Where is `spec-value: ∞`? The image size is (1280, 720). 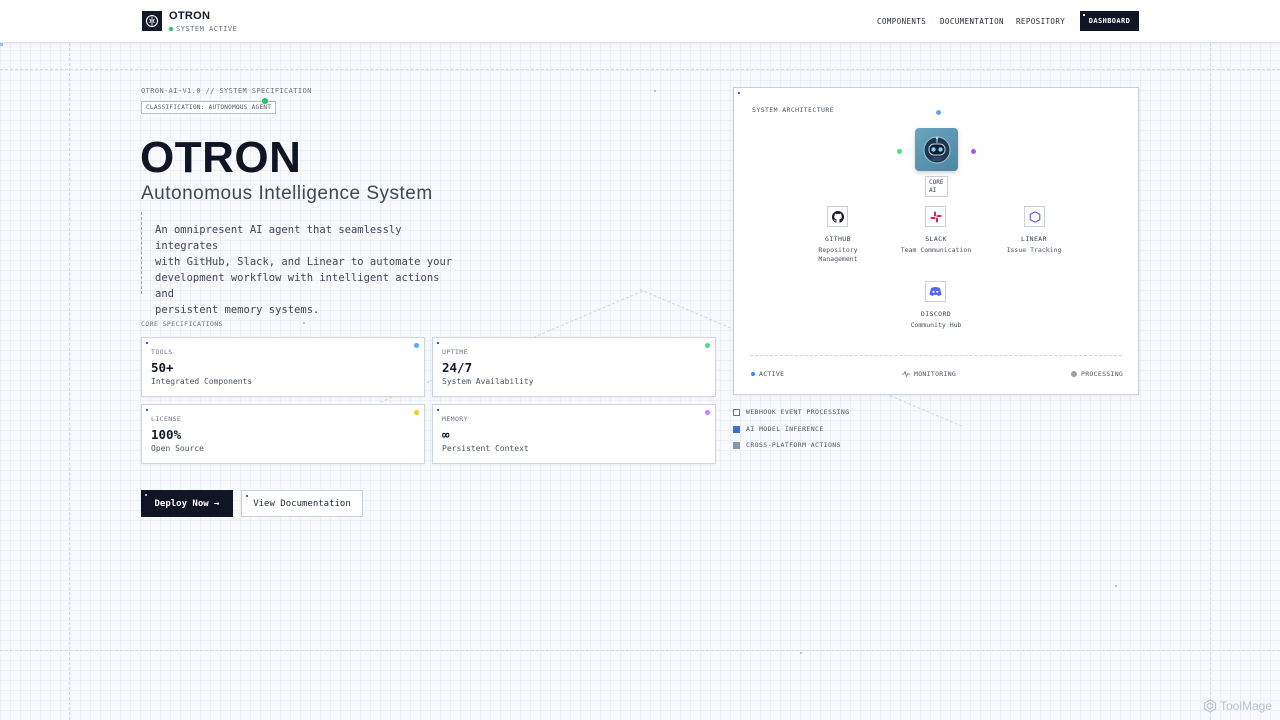 spec-value: ∞ is located at coordinates (446, 434).